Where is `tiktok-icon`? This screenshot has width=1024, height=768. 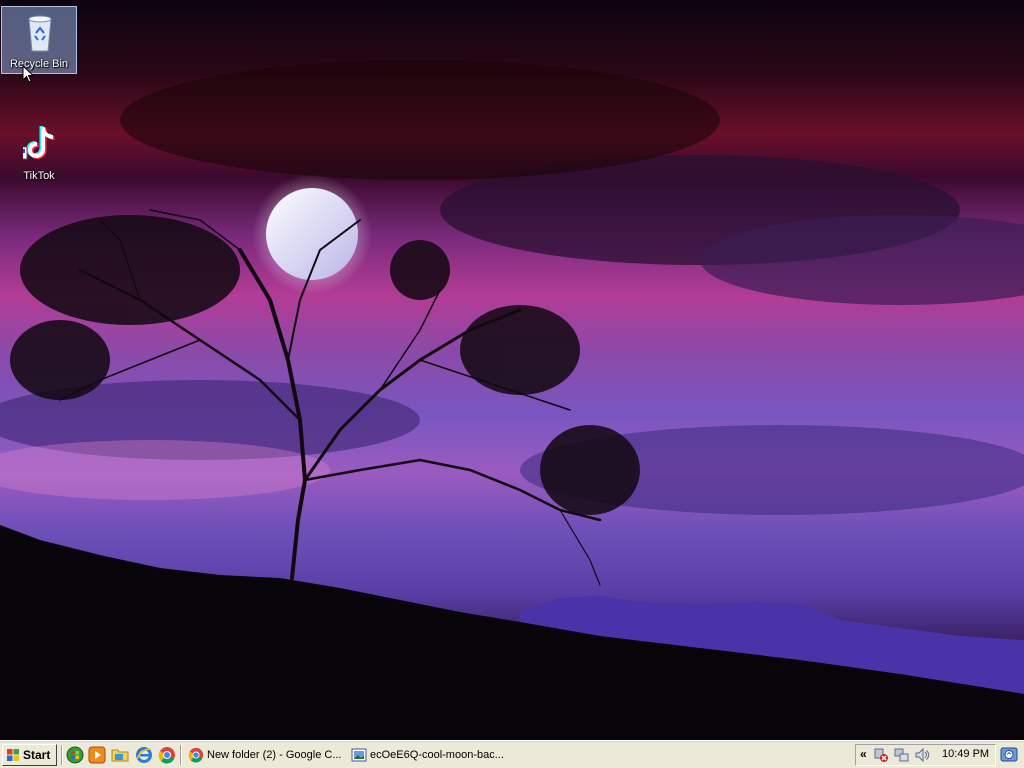
tiktok-icon is located at coordinates (34, 145).